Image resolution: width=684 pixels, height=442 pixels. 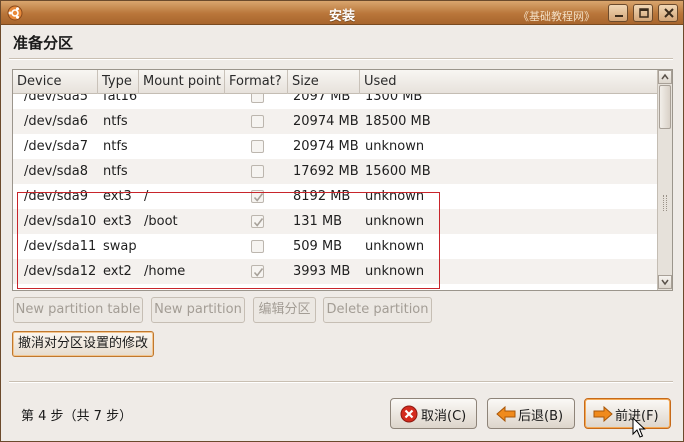 What do you see at coordinates (146, 196) in the screenshot?
I see `cell-mount: /` at bounding box center [146, 196].